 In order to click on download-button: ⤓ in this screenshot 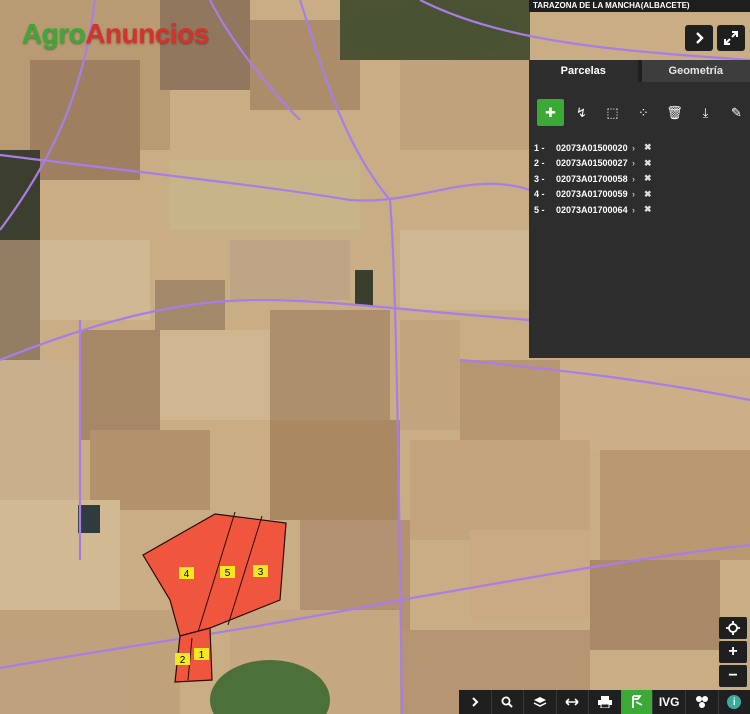, I will do `click(705, 112)`.